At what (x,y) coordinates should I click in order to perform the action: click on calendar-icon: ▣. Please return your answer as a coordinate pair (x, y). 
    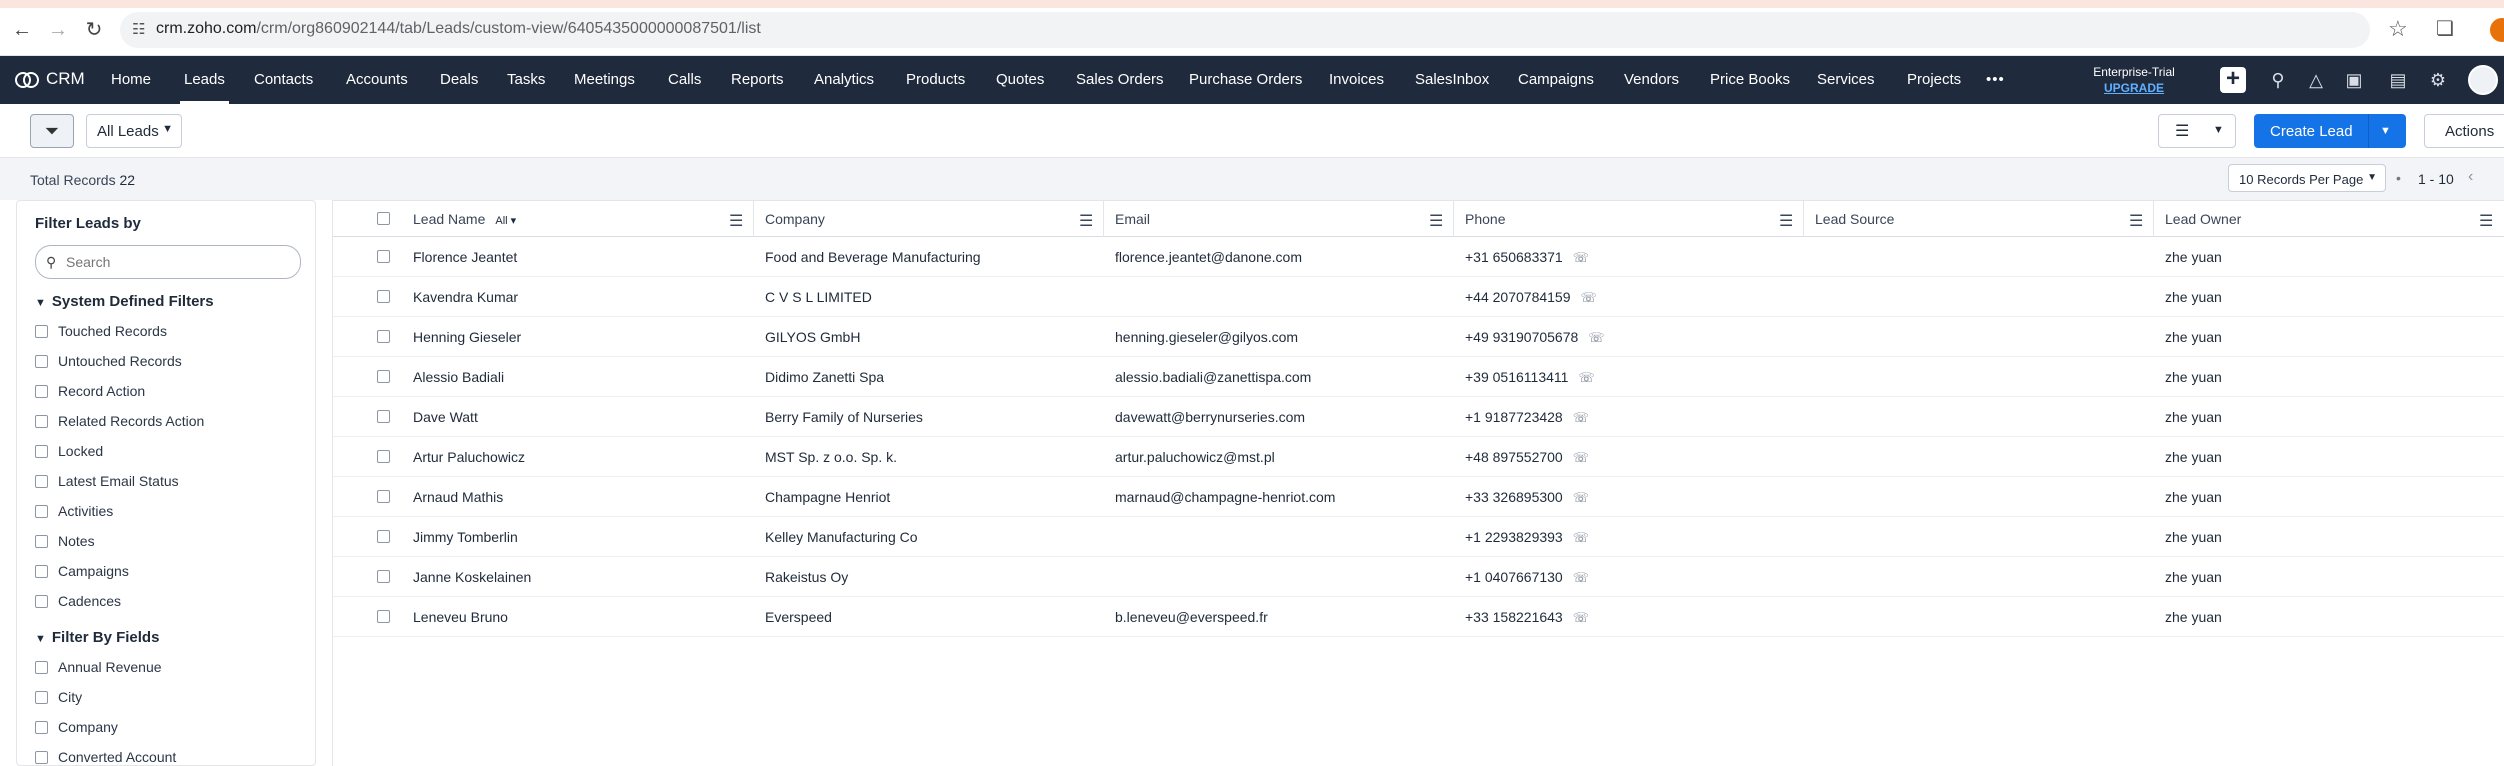
    Looking at the image, I should click on (2354, 80).